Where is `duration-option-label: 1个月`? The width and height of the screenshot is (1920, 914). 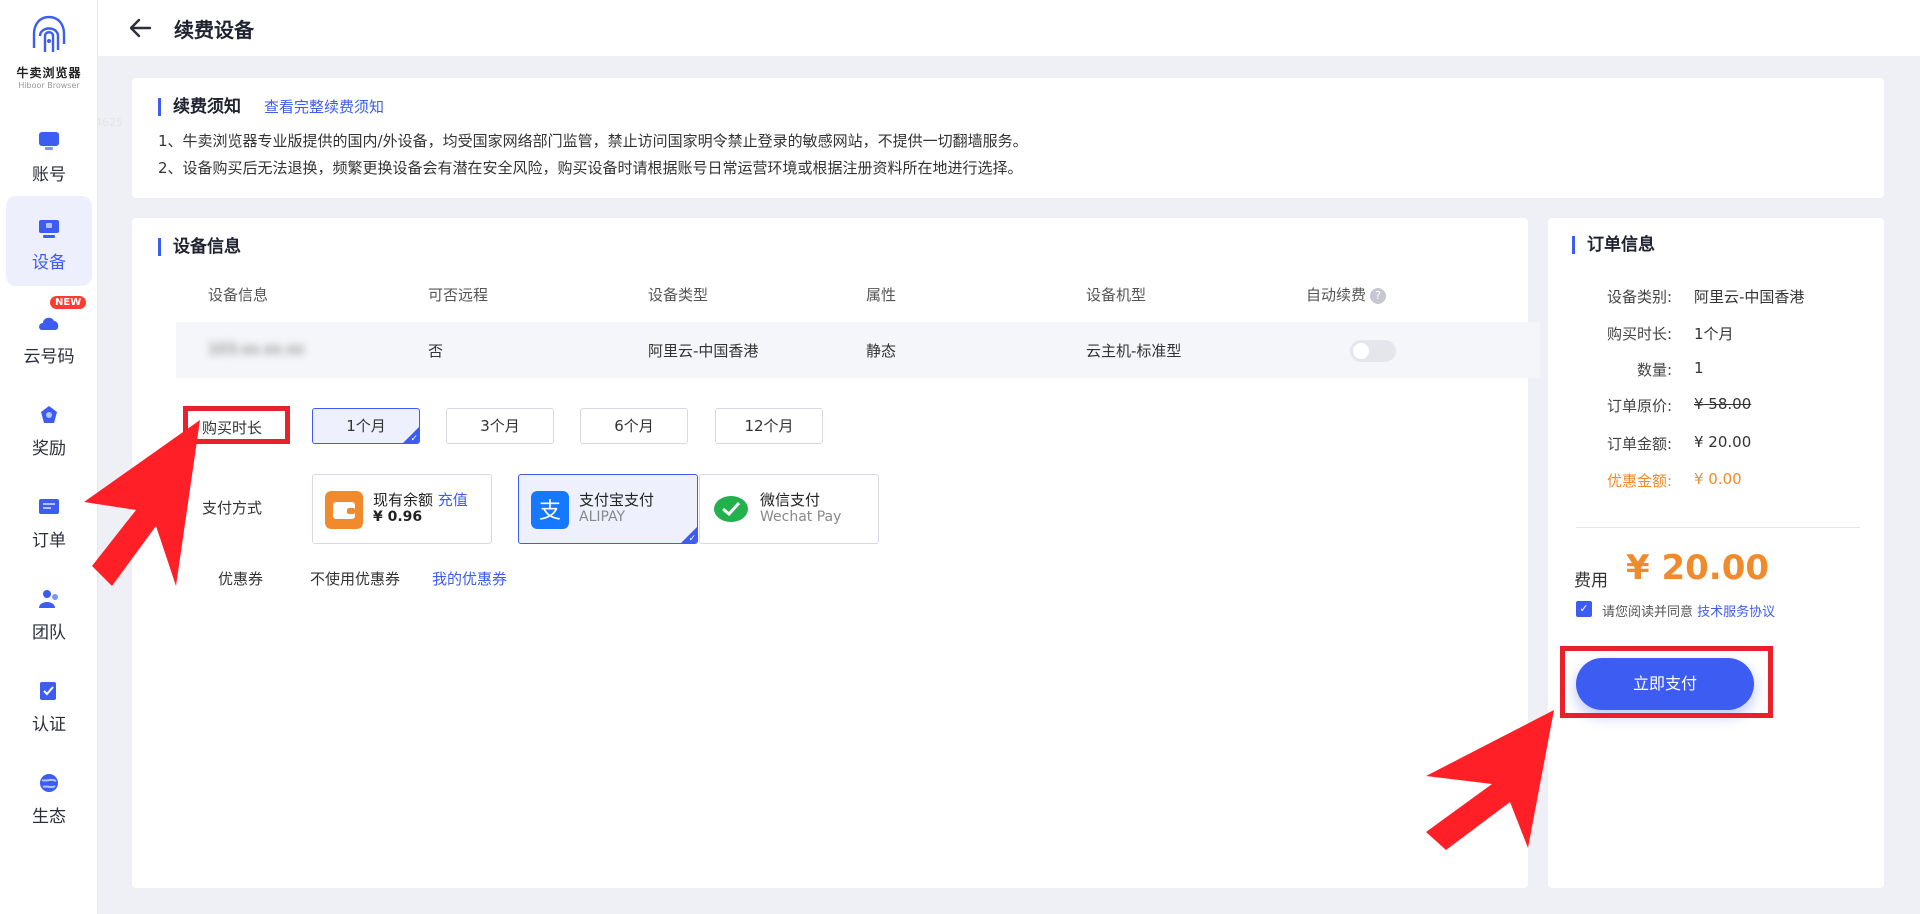
duration-option-label: 1个月 is located at coordinates (366, 426).